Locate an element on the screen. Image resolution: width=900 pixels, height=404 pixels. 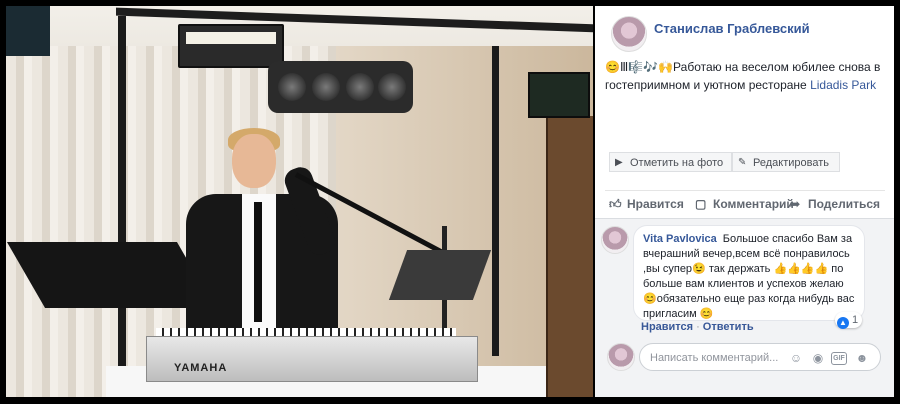
place-link: Lidadis Park is located at coordinates (843, 85).